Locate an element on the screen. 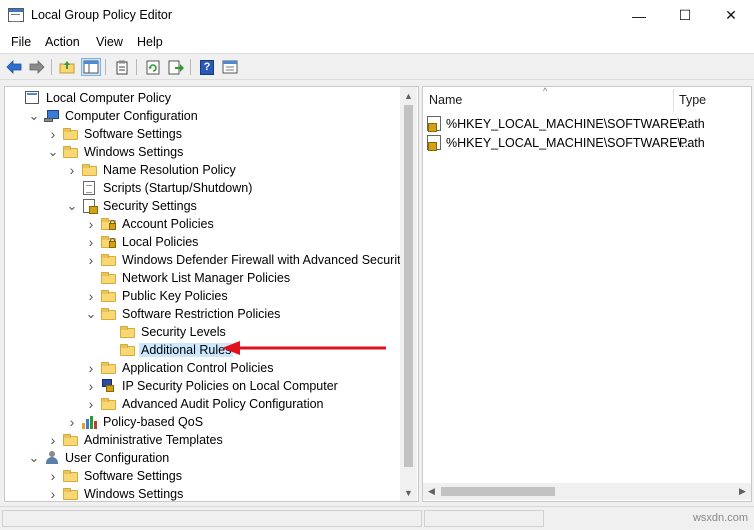  tree-node-label: IP Security Policies on Local Computer is located at coordinates (230, 386).